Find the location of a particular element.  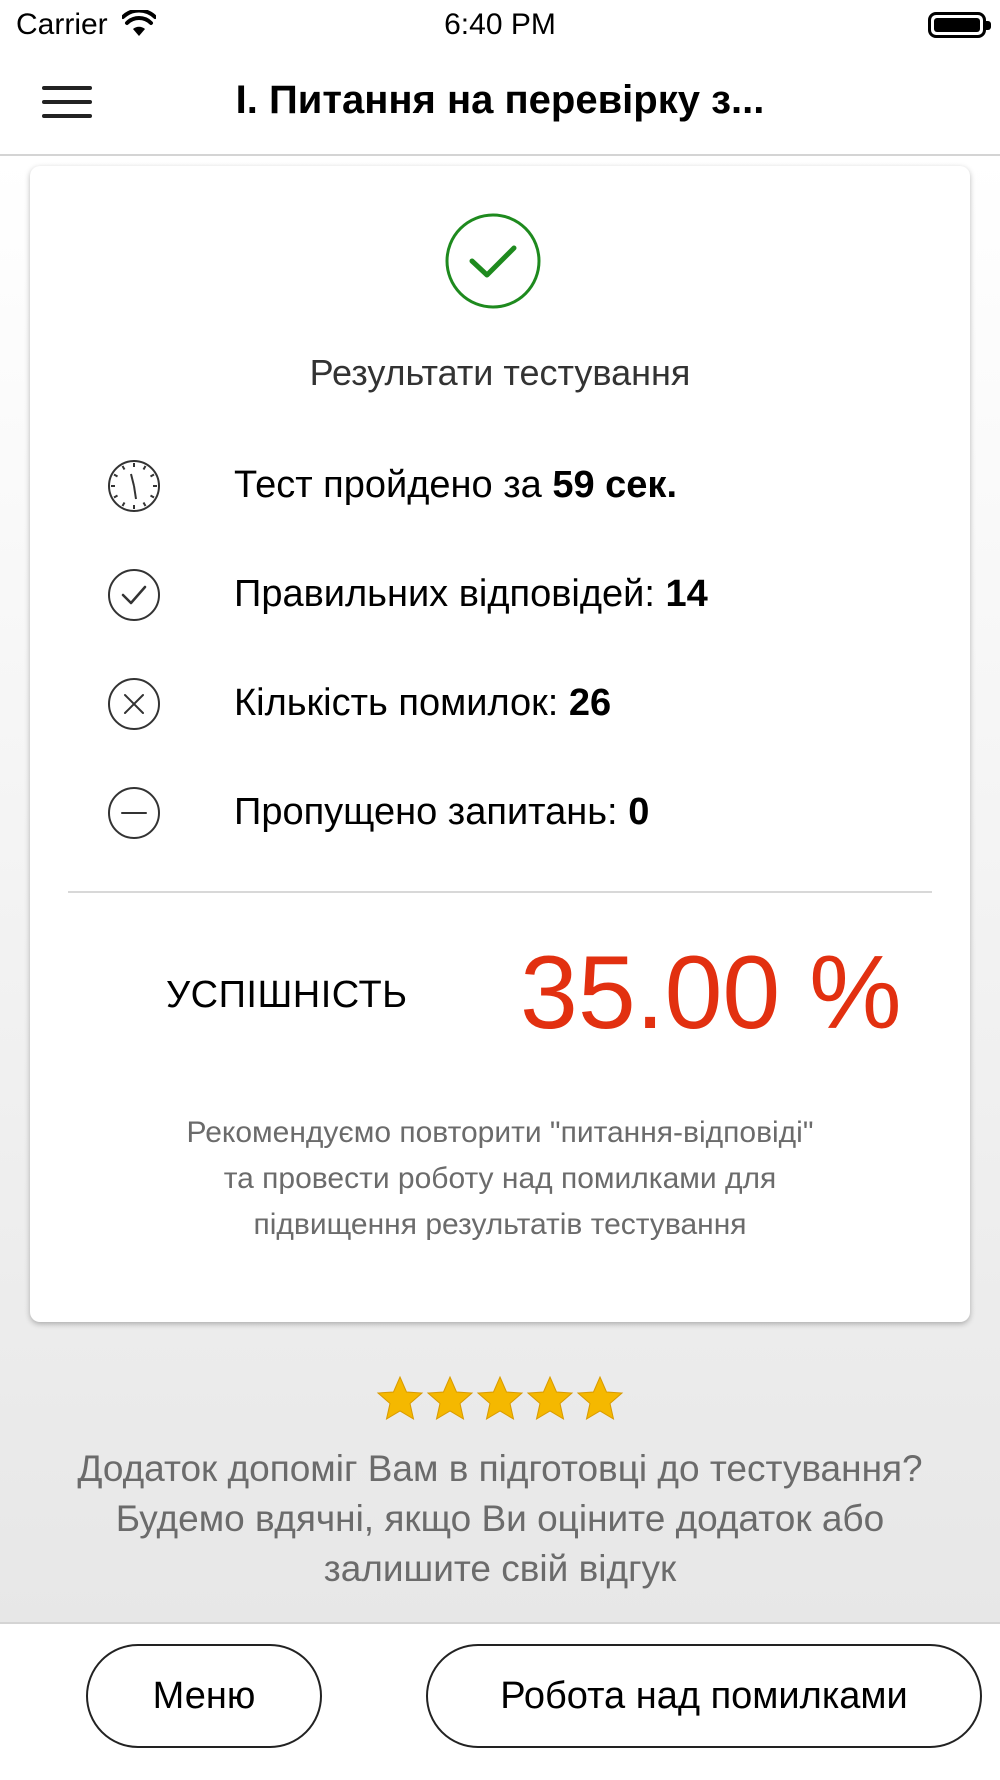

stat-time-value: 59 сек. is located at coordinates (615, 485).